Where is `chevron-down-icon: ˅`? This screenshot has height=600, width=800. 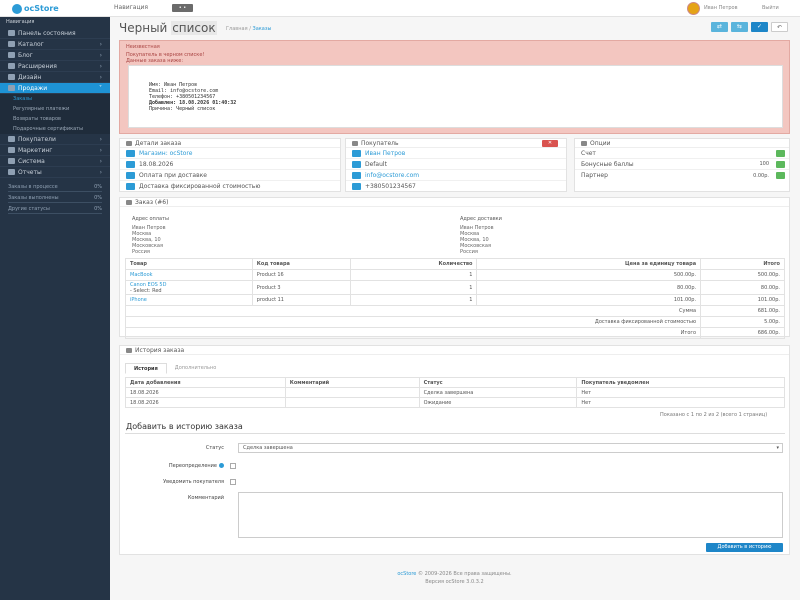
chevron-down-icon: ˅ is located at coordinates (100, 88).